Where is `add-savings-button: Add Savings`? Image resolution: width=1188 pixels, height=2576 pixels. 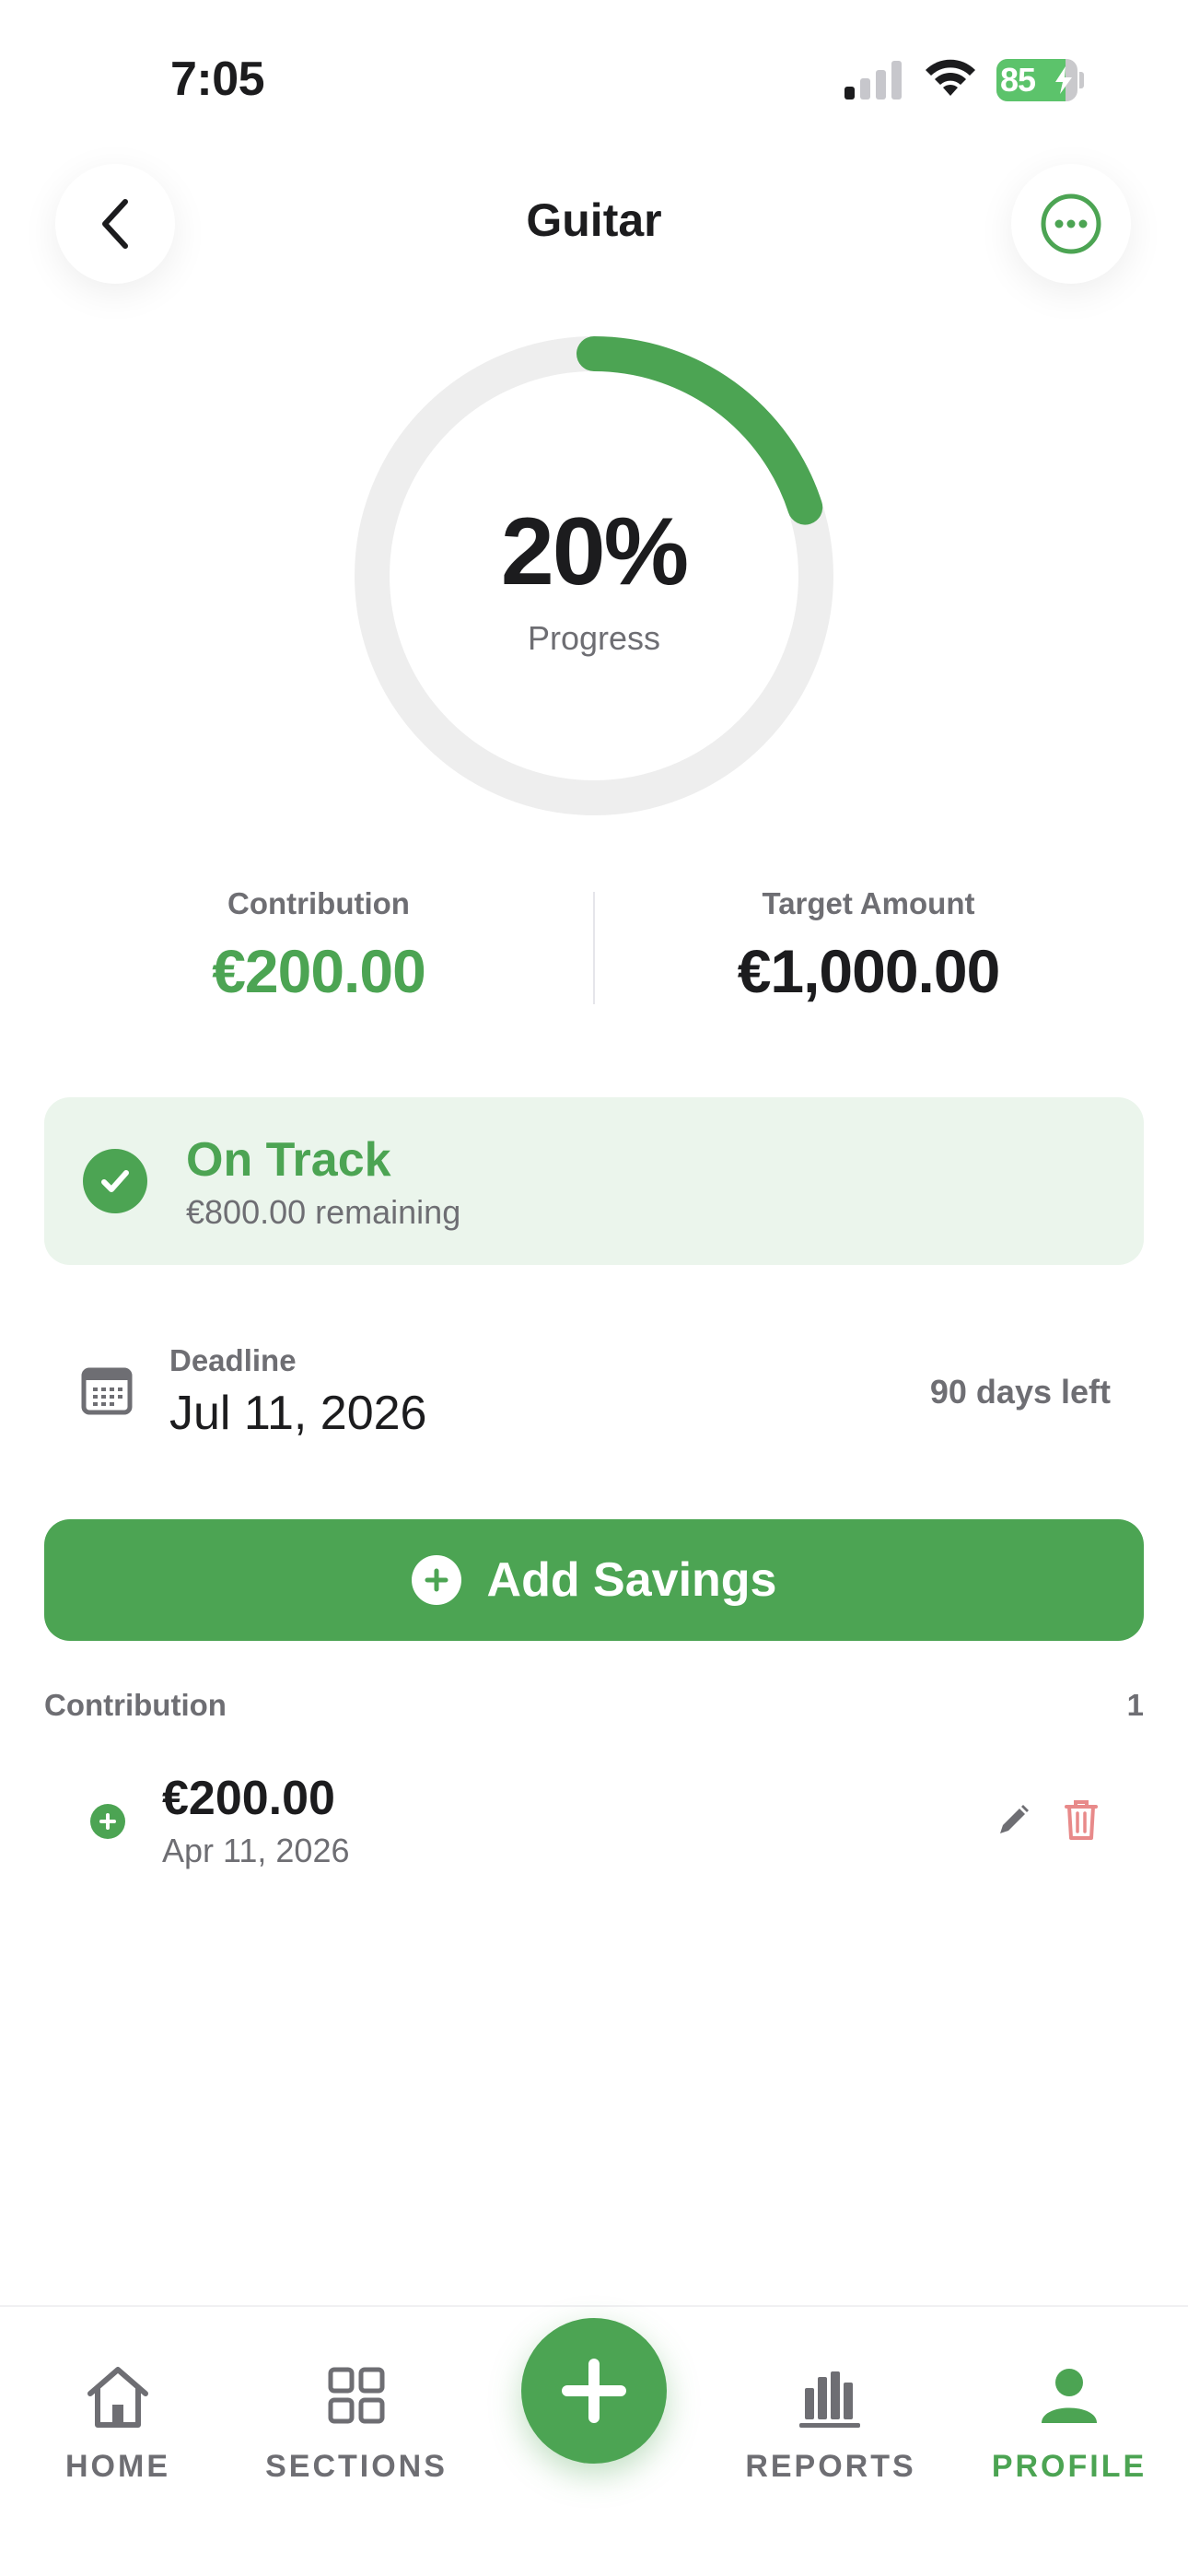 add-savings-button: Add Savings is located at coordinates (594, 1580).